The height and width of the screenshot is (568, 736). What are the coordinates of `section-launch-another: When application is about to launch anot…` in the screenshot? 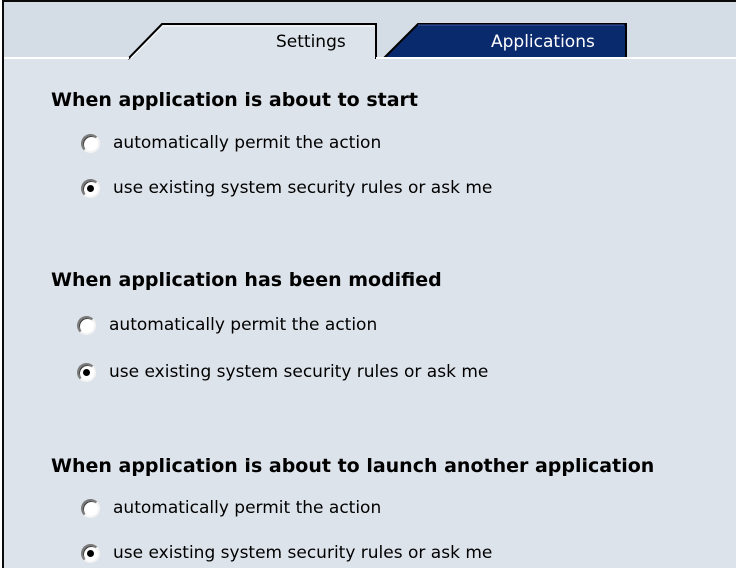 It's located at (393, 466).